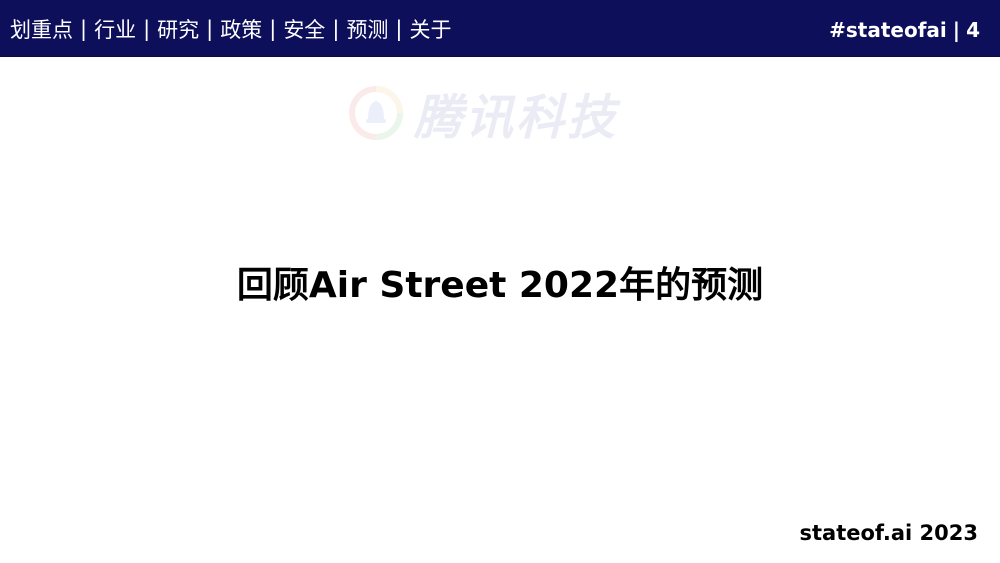 This screenshot has width=1000, height=563. Describe the element at coordinates (500, 285) in the screenshot. I see `slide-title: 回顾Air Street 2022年的预测` at that location.